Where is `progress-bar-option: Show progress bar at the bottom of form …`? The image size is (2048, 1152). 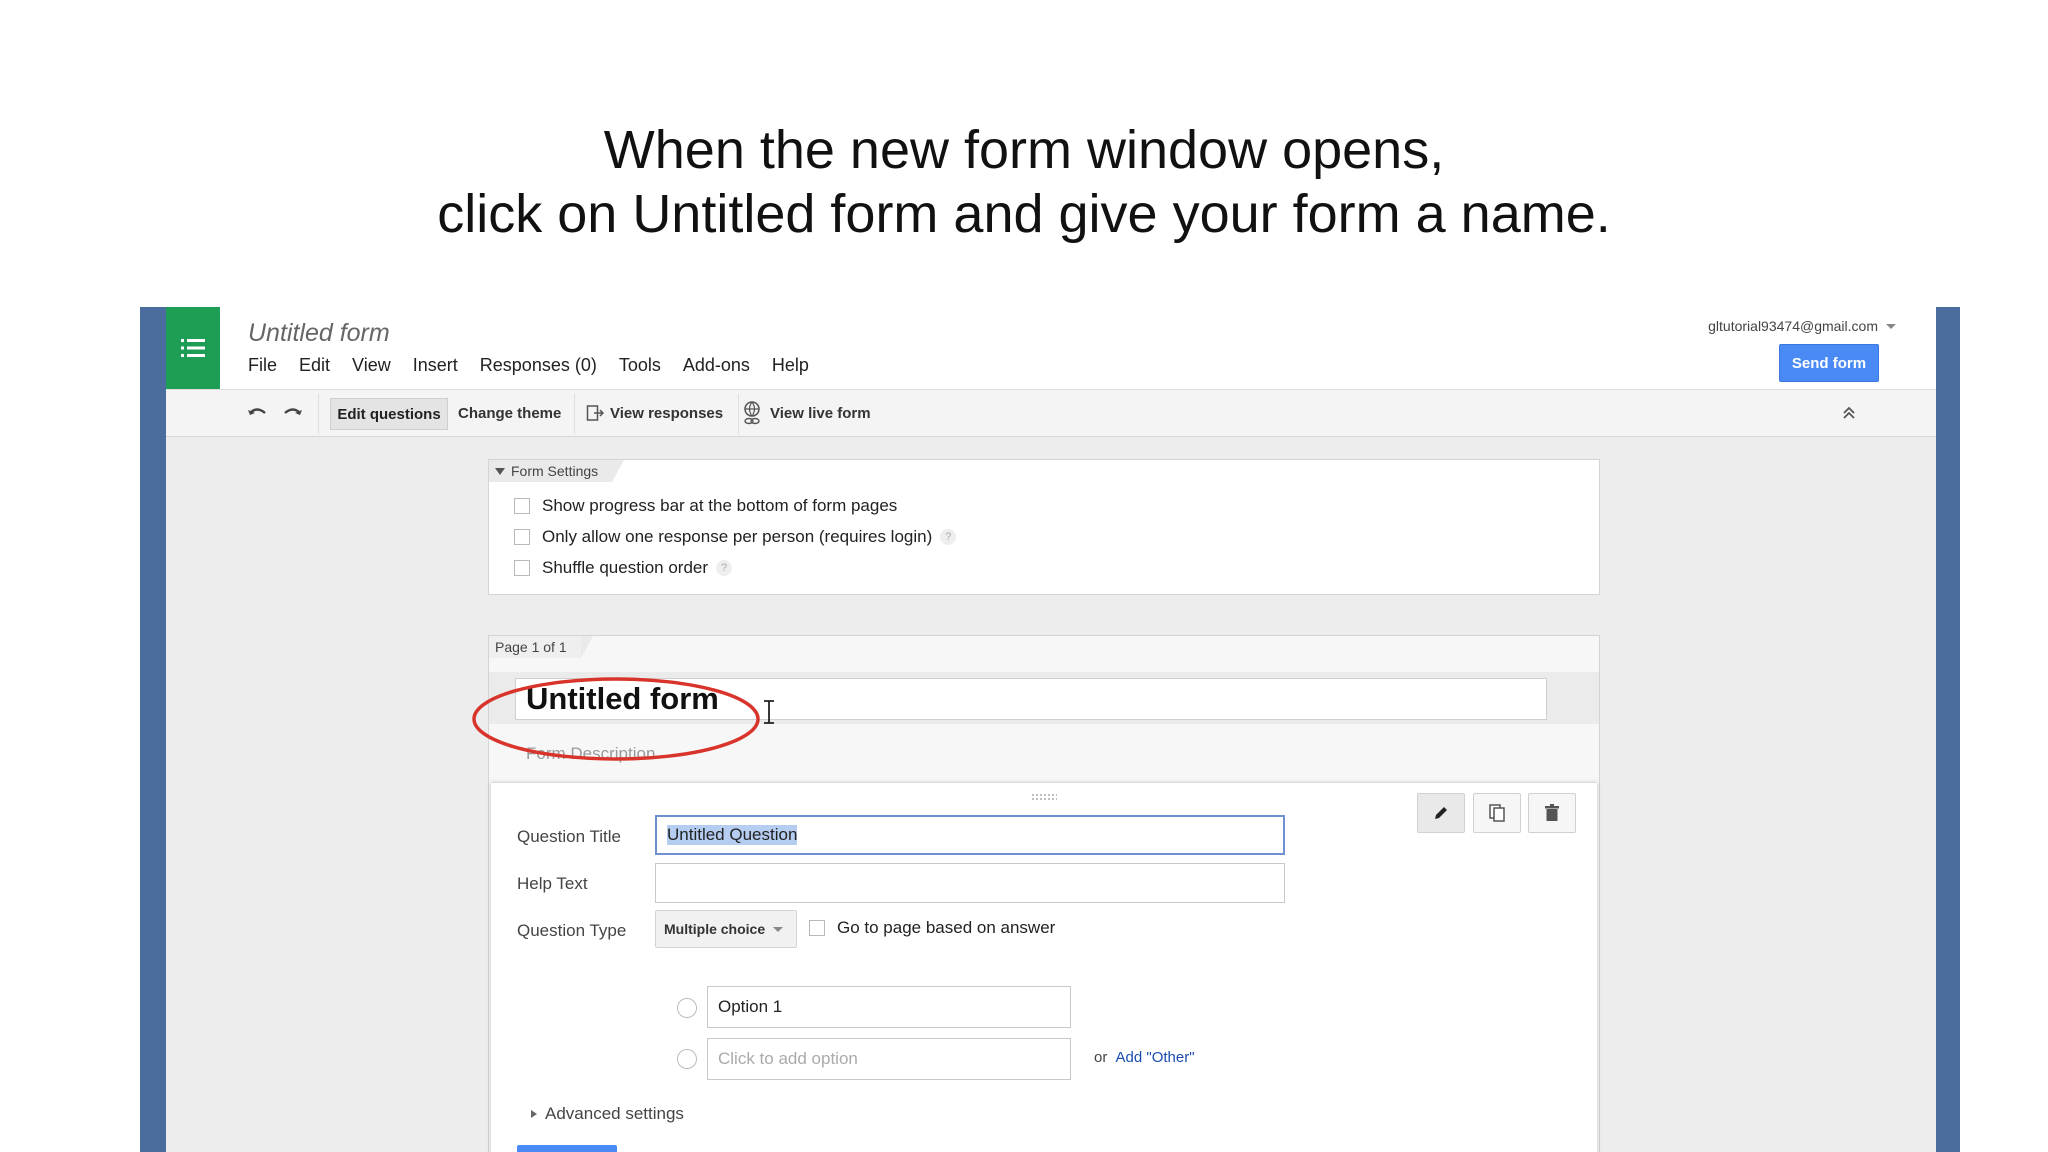 progress-bar-option: Show progress bar at the bottom of form … is located at coordinates (705, 506).